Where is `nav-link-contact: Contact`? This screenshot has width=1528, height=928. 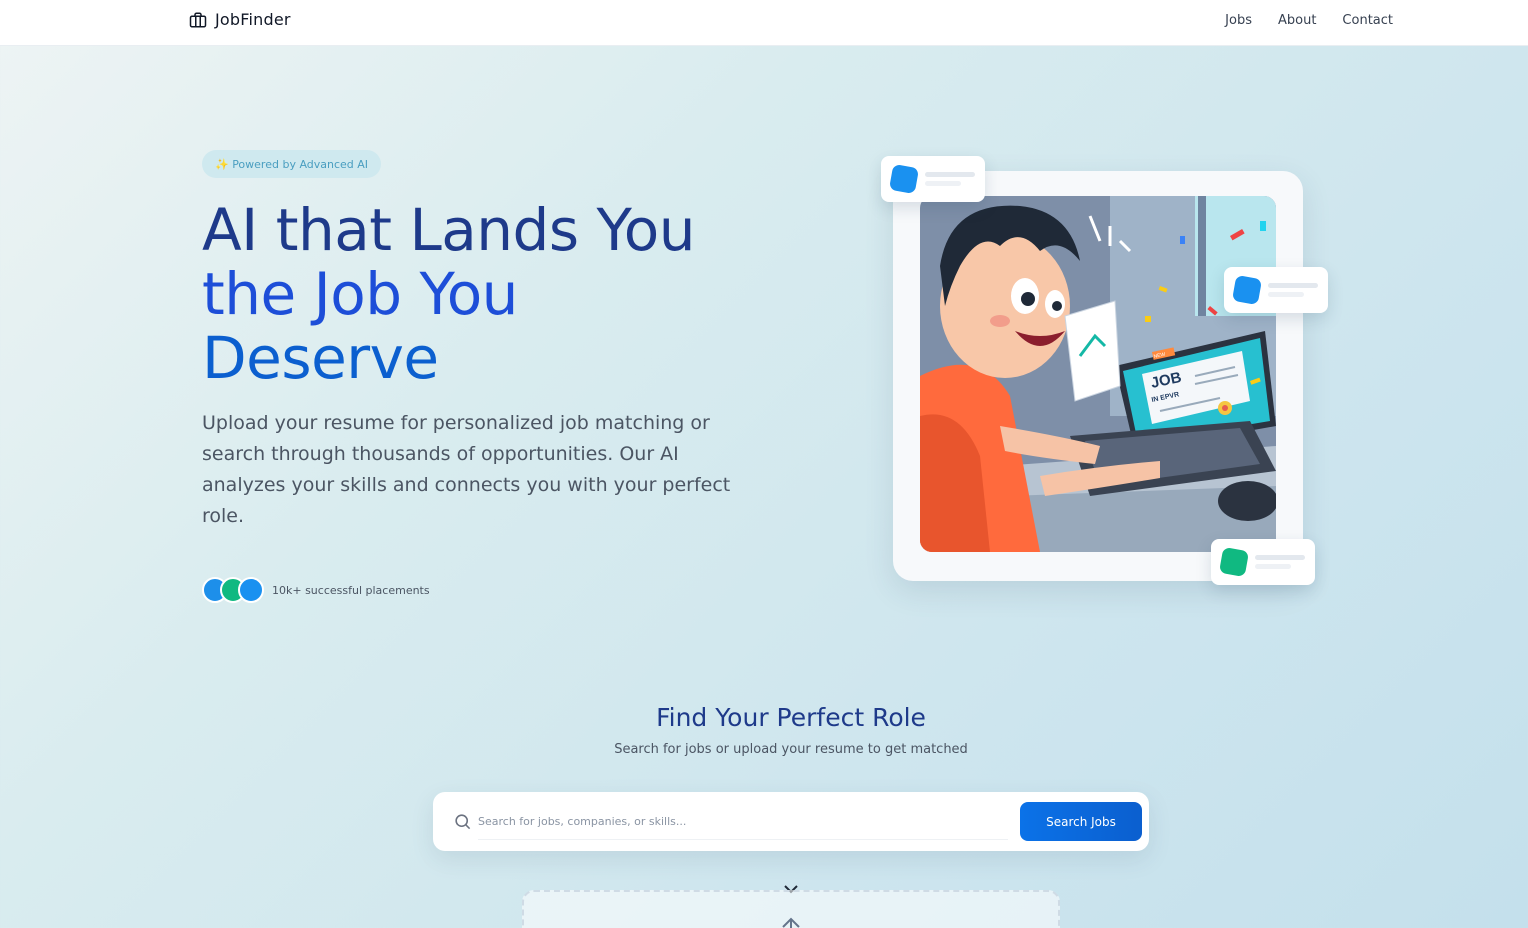
nav-link-contact: Contact is located at coordinates (1367, 20).